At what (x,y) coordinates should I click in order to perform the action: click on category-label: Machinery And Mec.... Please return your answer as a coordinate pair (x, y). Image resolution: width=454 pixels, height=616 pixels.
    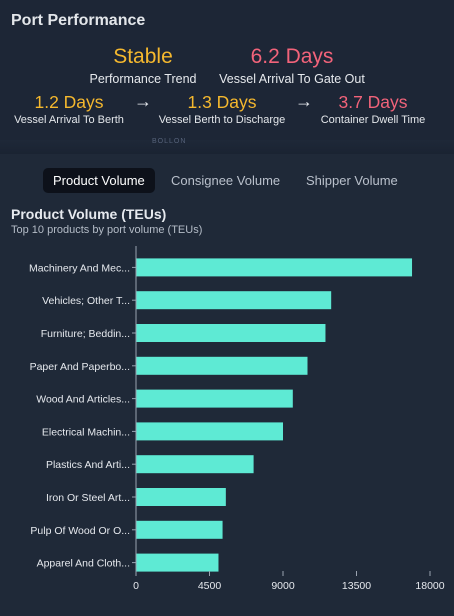
    Looking at the image, I should click on (79, 268).